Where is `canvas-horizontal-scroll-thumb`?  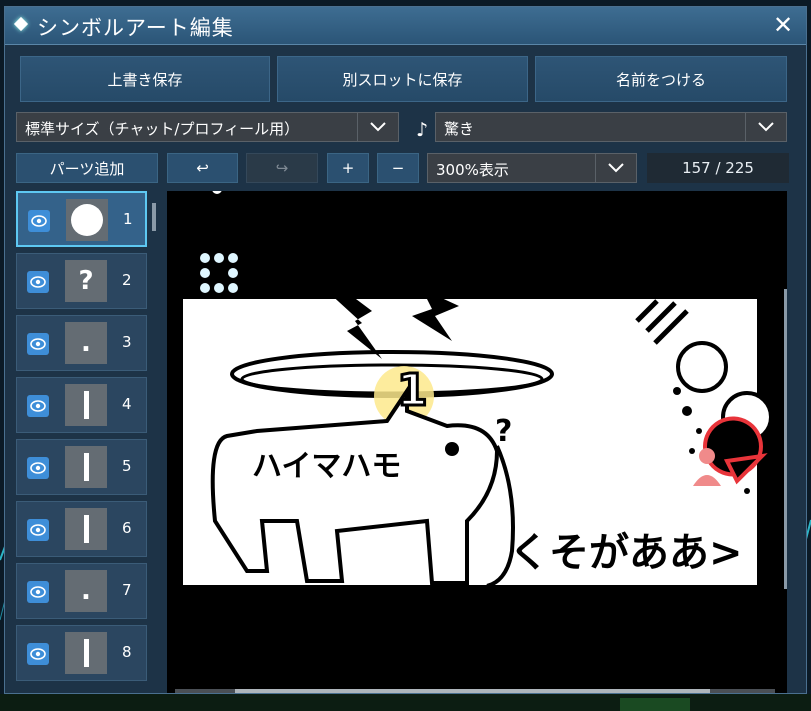
canvas-horizontal-scroll-thumb is located at coordinates (472, 691).